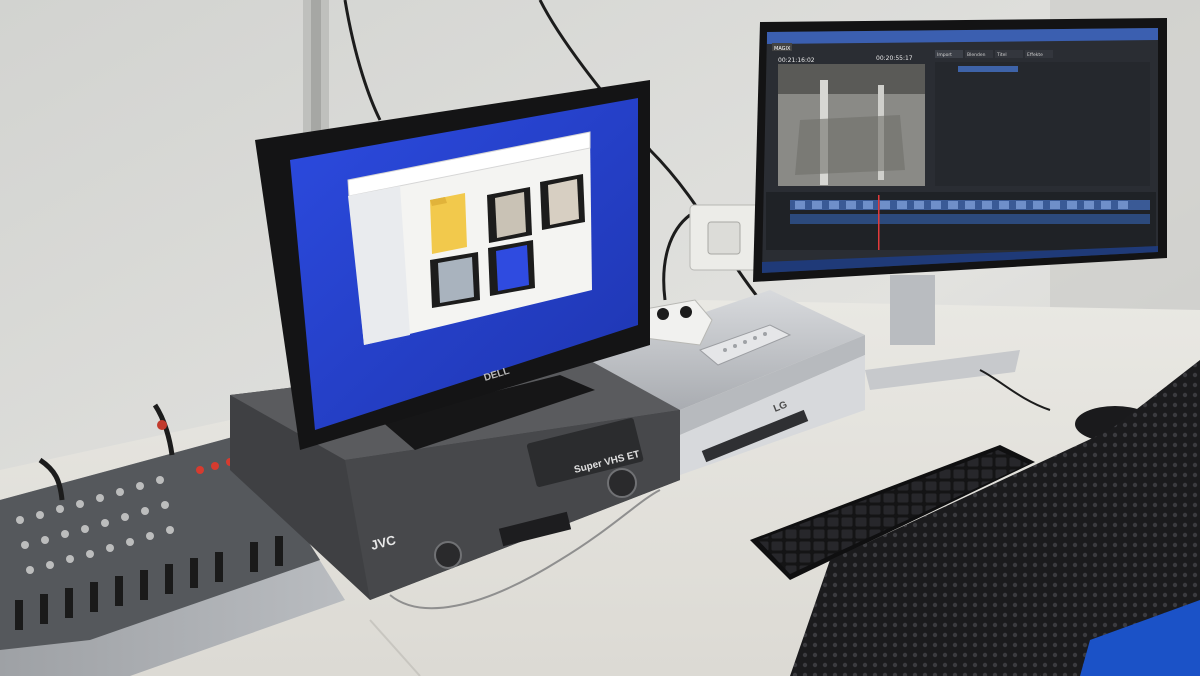 This screenshot has height=676, width=1200. I want to click on timeline, so click(961, 221).